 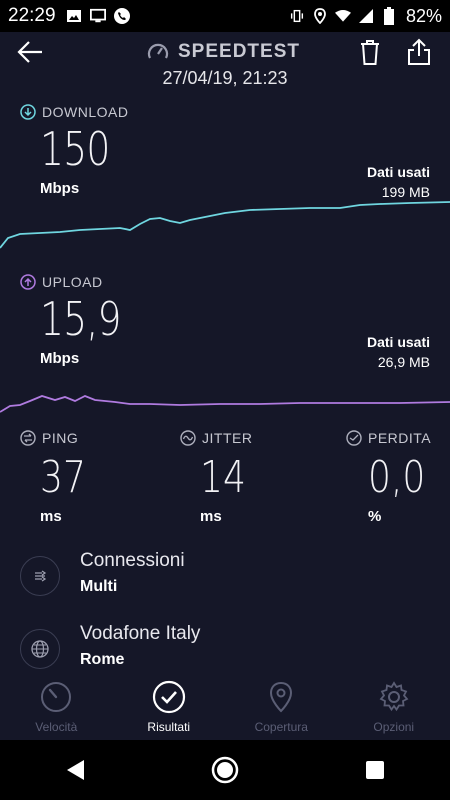 What do you see at coordinates (320, 16) in the screenshot?
I see `location-icon` at bounding box center [320, 16].